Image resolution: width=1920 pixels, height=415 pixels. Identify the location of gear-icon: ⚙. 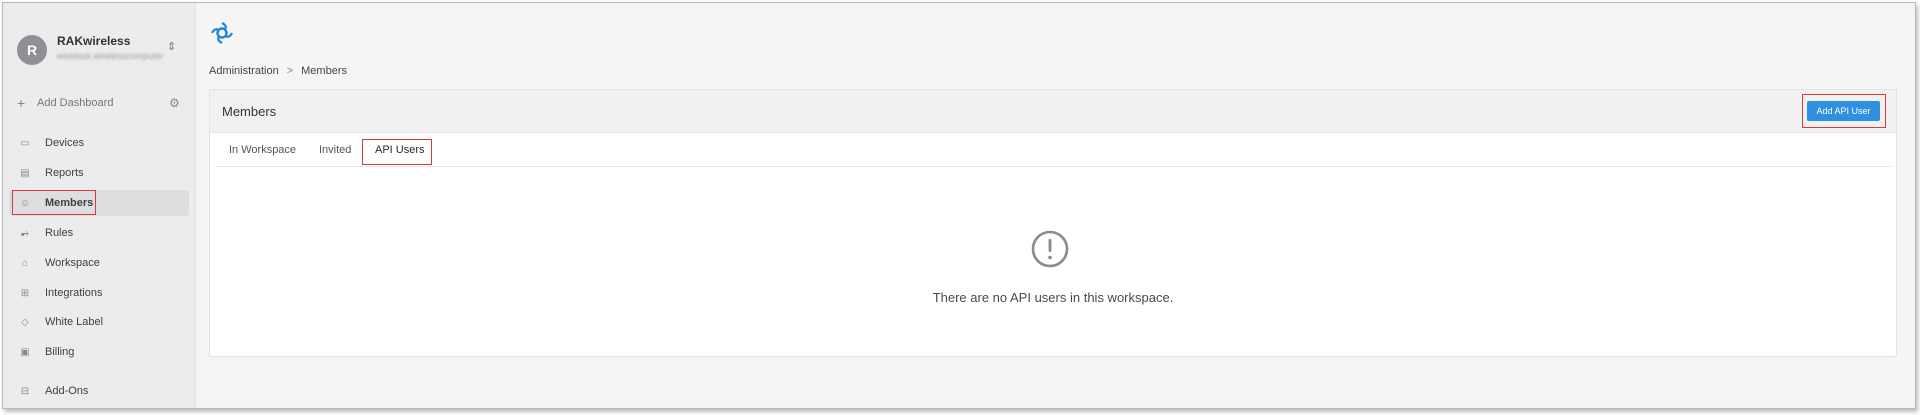
(174, 103).